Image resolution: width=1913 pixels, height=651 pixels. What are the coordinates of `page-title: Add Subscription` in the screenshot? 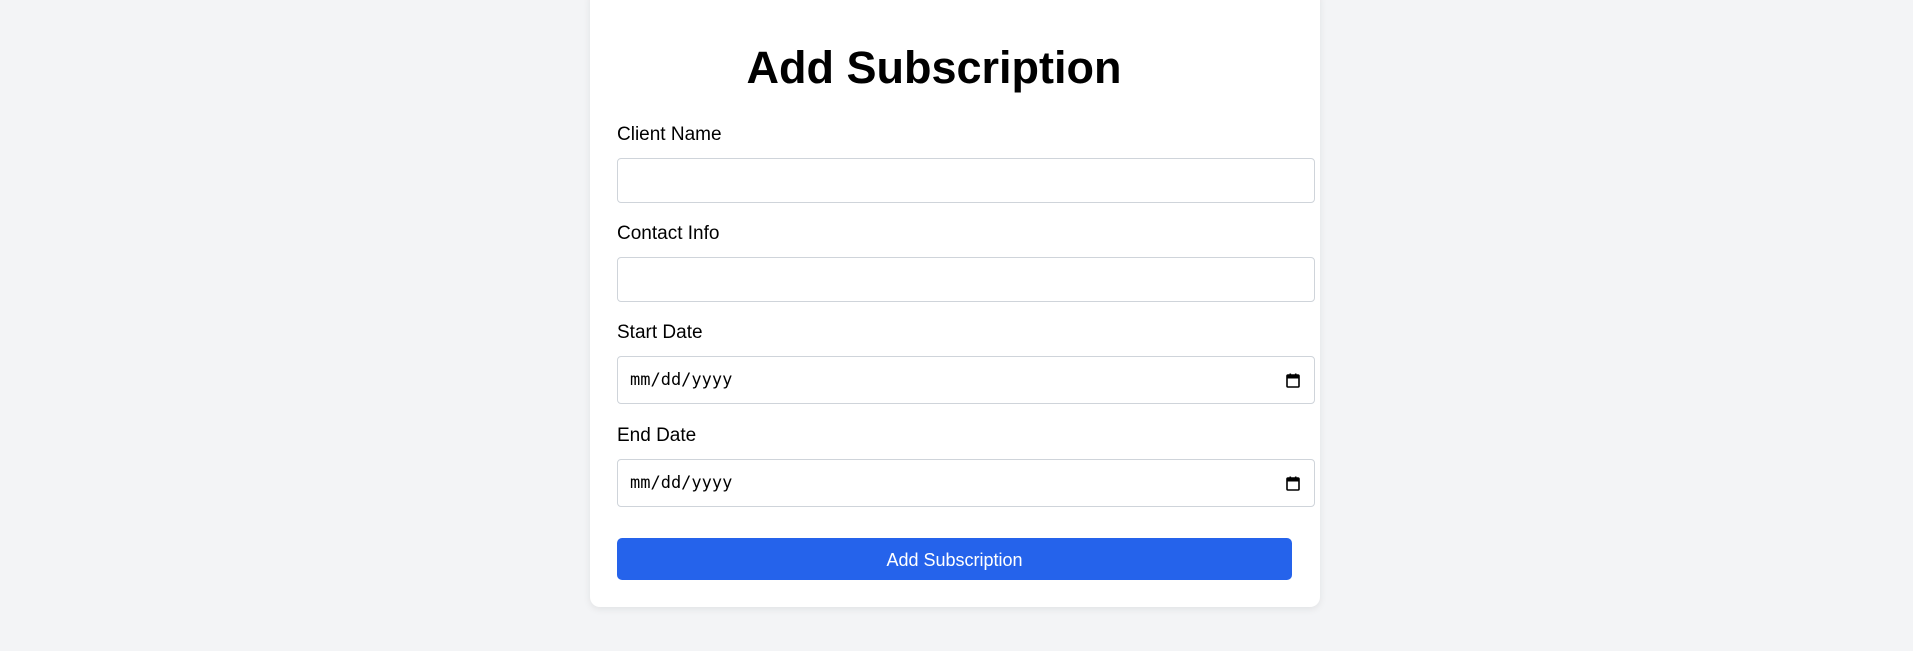 It's located at (934, 67).